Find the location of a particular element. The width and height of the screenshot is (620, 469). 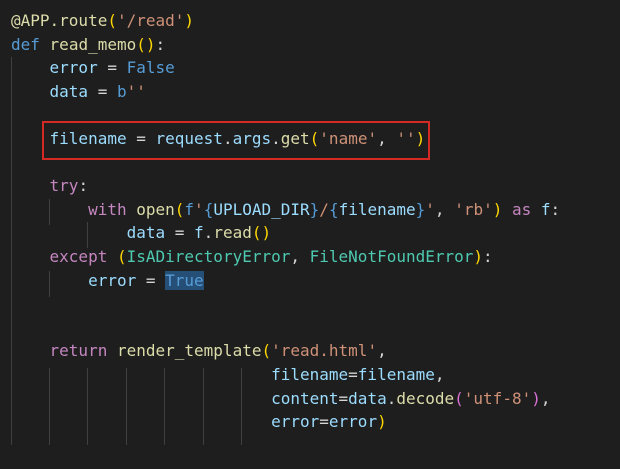

code-token: 'read.html' is located at coordinates (324, 351).